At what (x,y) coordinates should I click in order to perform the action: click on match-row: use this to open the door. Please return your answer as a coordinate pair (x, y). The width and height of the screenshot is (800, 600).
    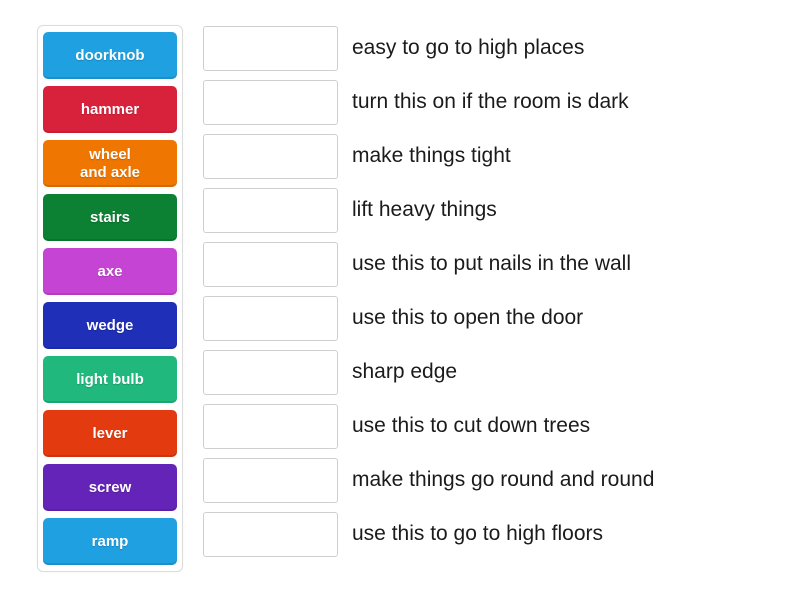
    Looking at the image, I should click on (428, 318).